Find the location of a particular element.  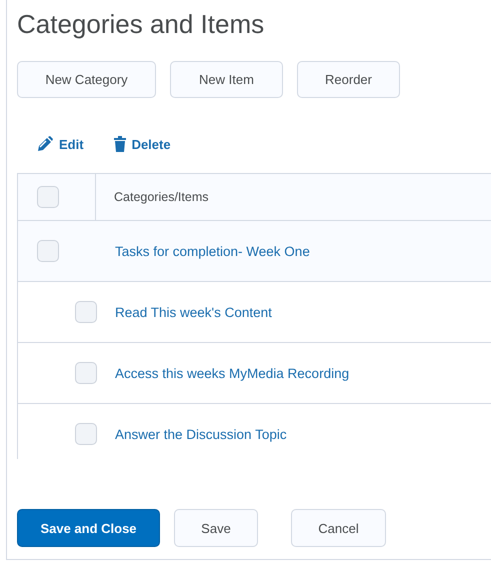

page-title: Categories and Items is located at coordinates (141, 24).